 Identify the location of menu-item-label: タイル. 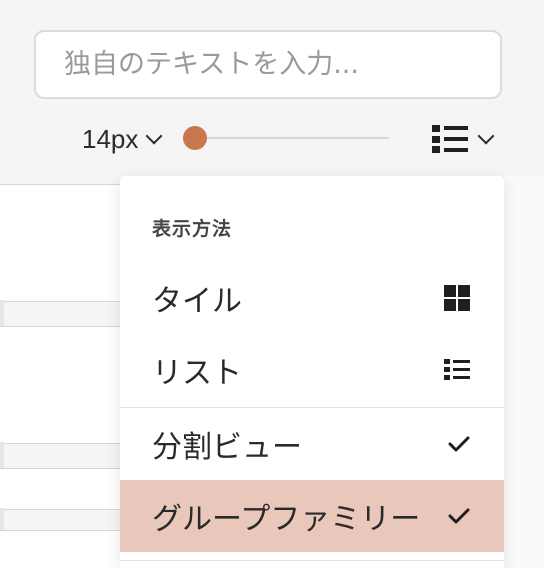
(197, 301).